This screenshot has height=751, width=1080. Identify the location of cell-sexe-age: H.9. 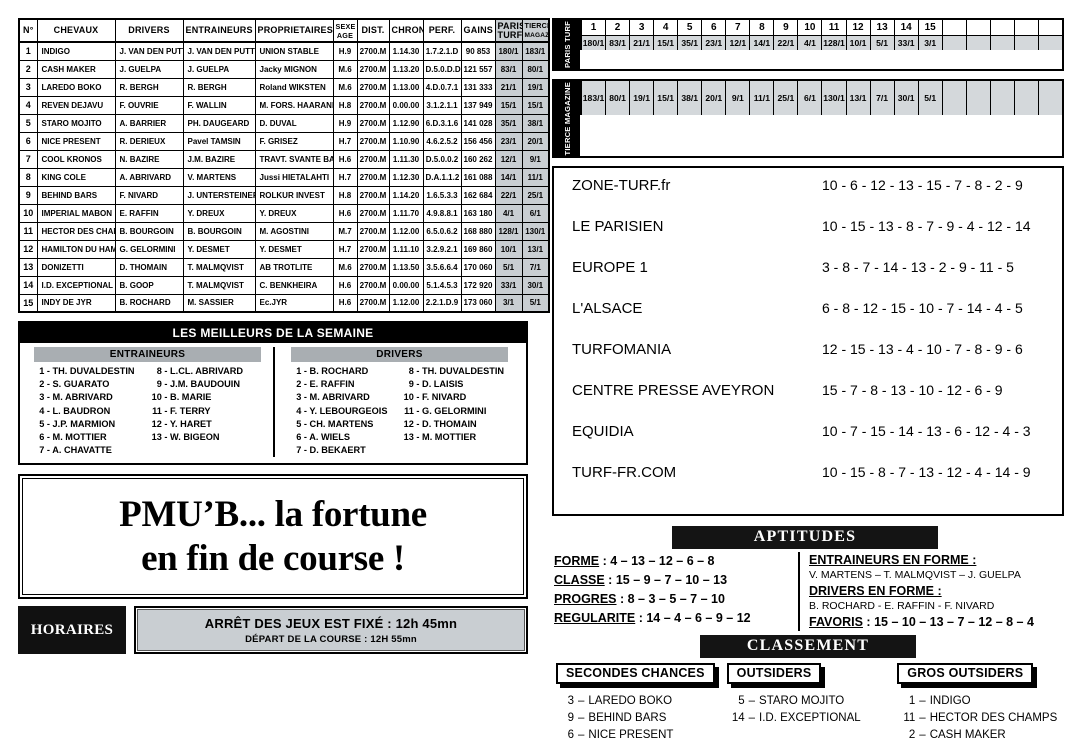
(345, 51).